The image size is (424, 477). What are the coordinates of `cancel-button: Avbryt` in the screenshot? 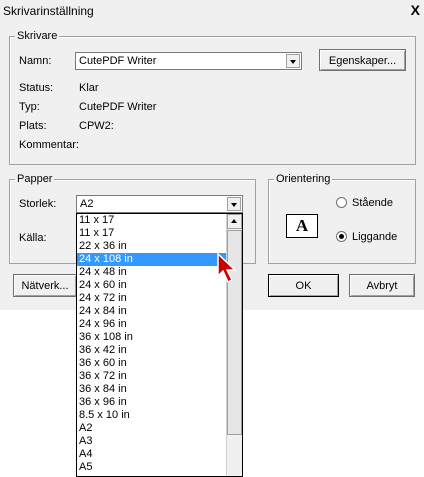 It's located at (382, 285).